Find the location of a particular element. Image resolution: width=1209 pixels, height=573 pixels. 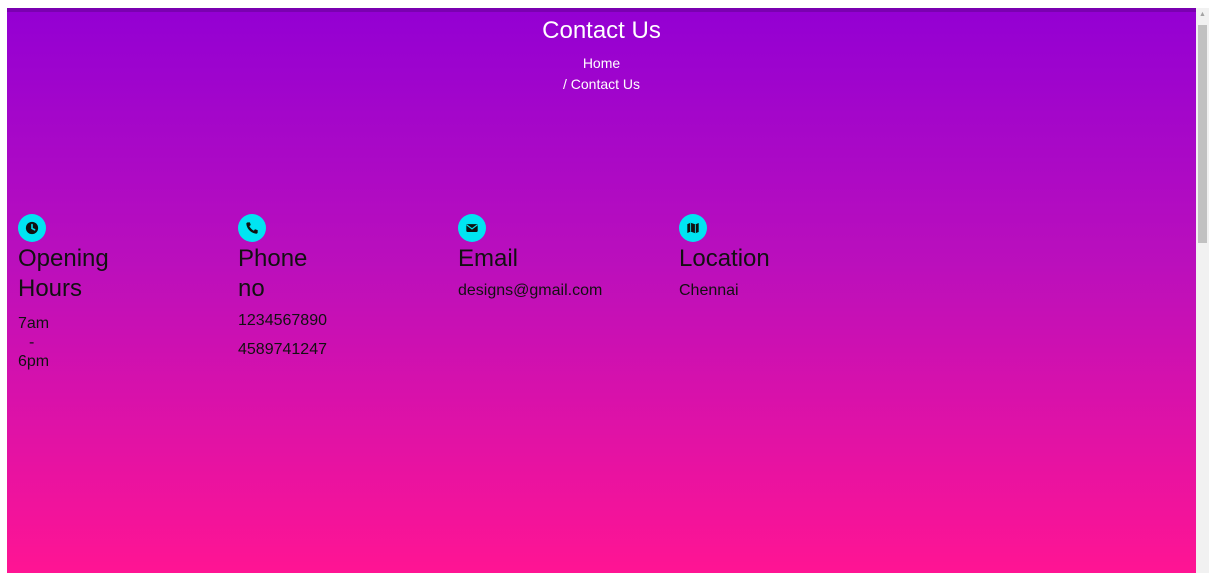

contact-card-hours: Opening Hours 7am - 6pm is located at coordinates (63, 292).